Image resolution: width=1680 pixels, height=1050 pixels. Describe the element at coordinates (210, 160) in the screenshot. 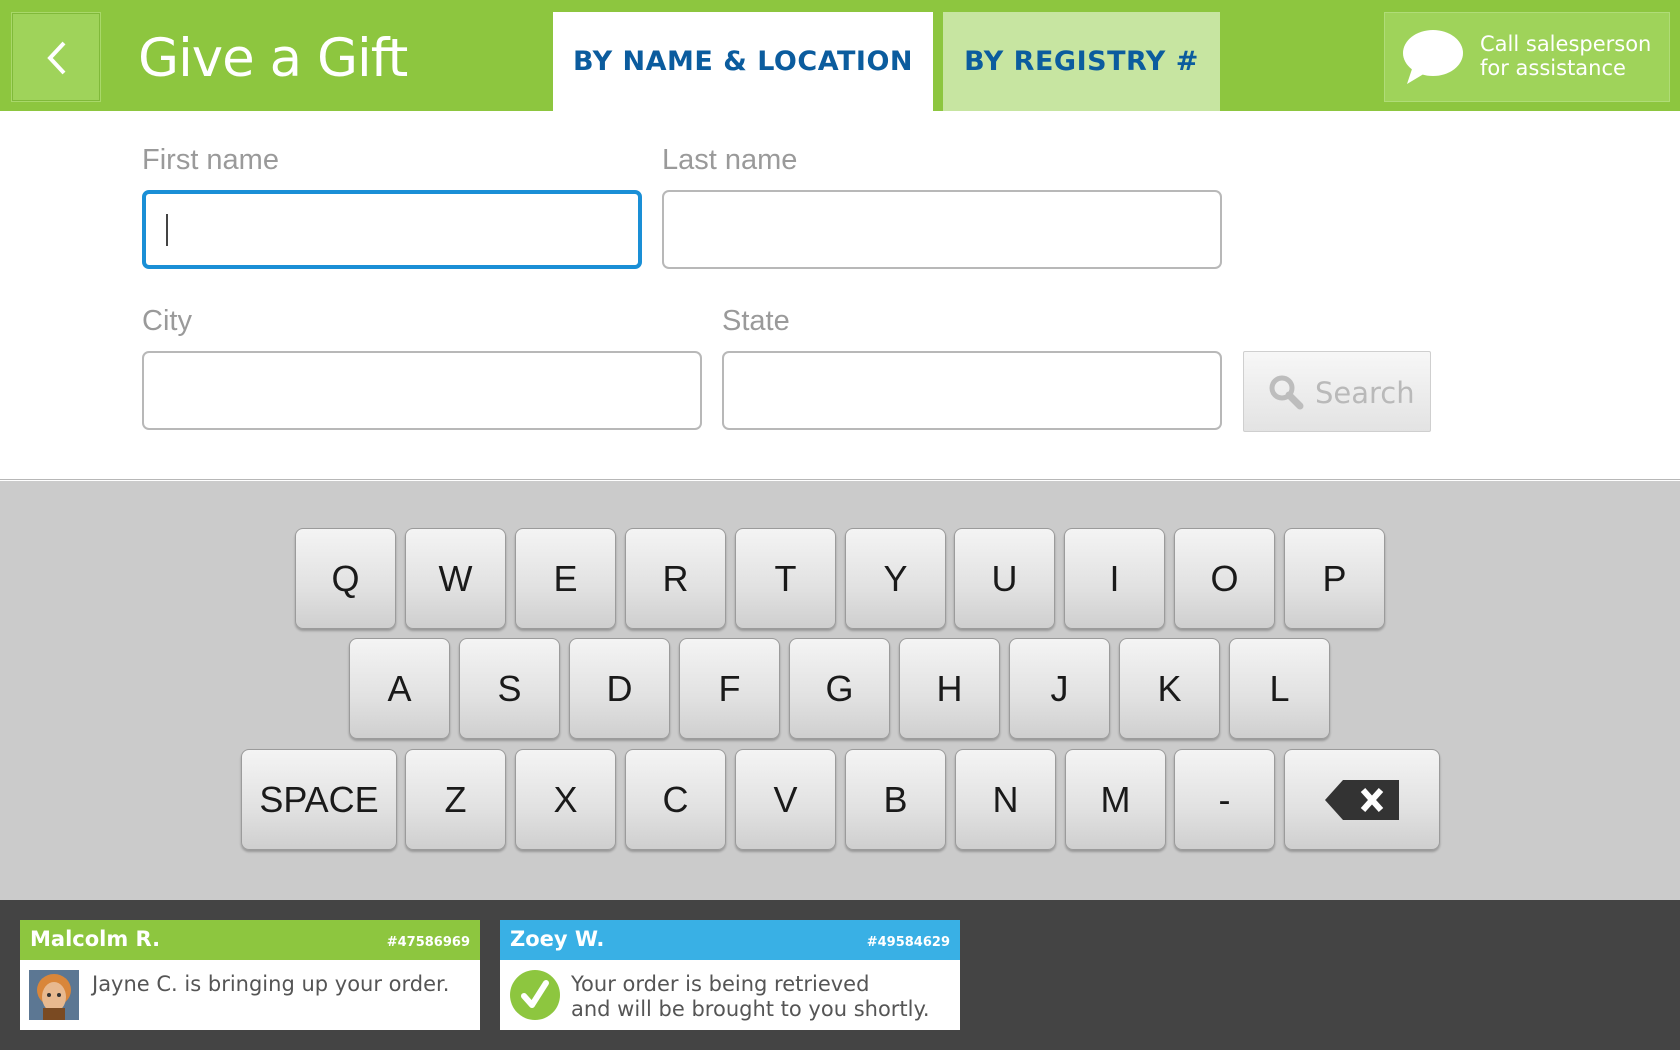

I see `first-name-label: First name` at that location.